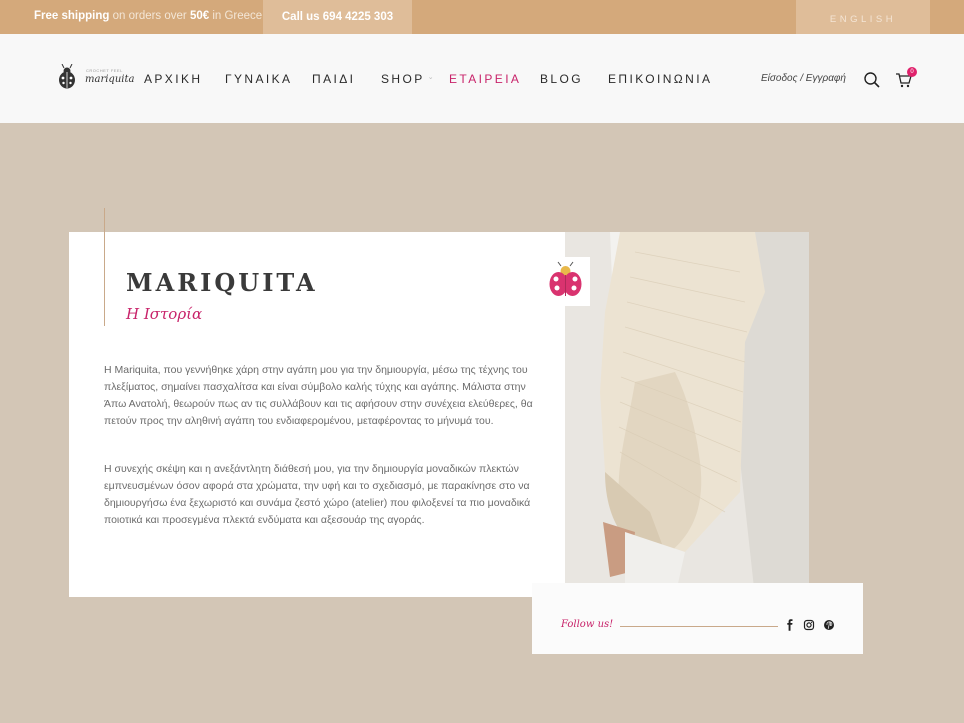  I want to click on nav-item-contact: ΕΠΙΚΟΙΝΩΝΙΑ, so click(660, 79).